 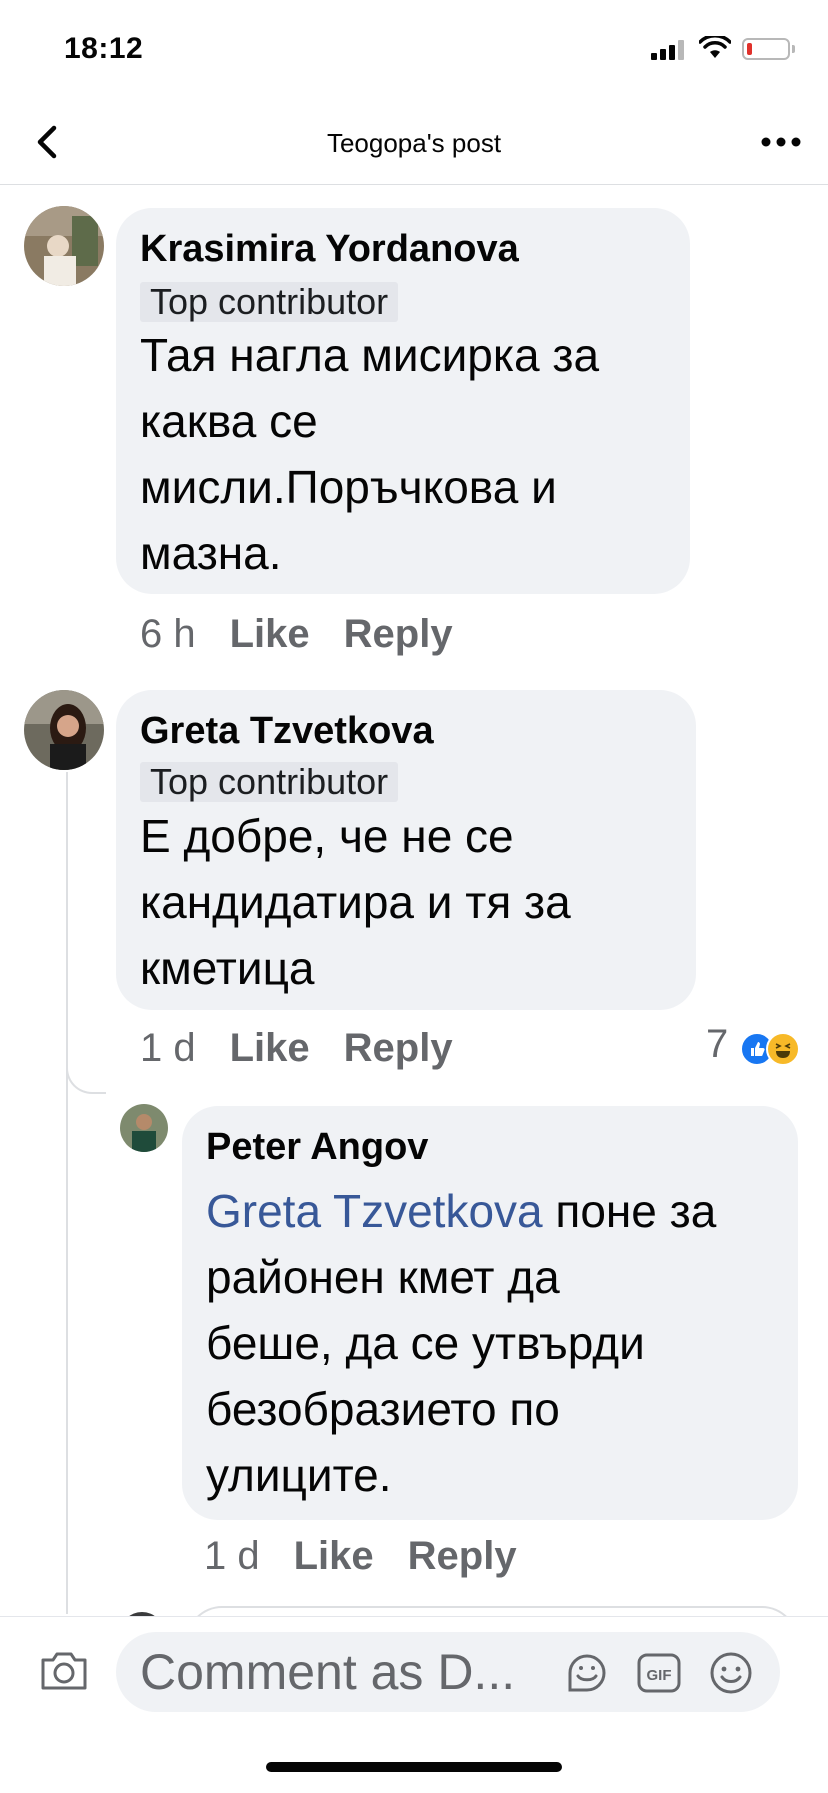 I want to click on reply-actions: 1 d Like Reply, so click(x=377, y=1556).